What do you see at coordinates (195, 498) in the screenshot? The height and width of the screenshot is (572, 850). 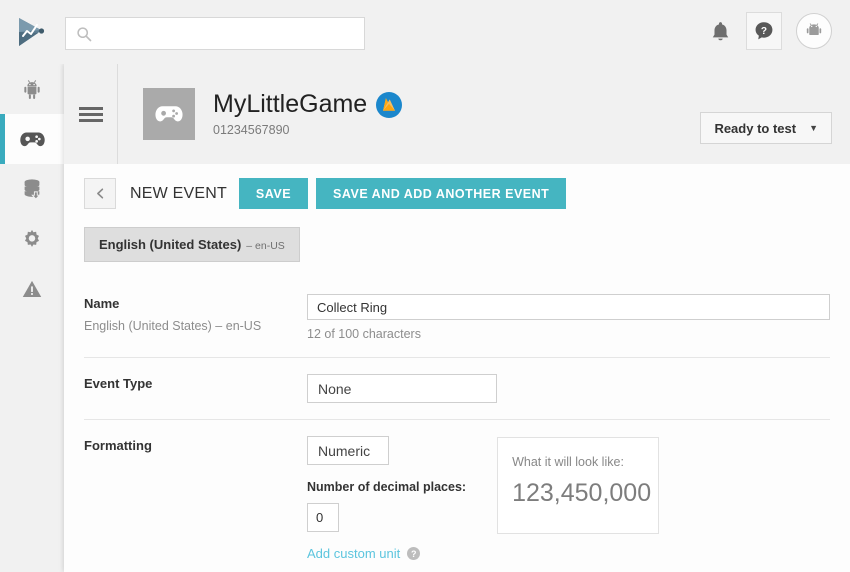 I see `formatting-label-group: Formatting` at bounding box center [195, 498].